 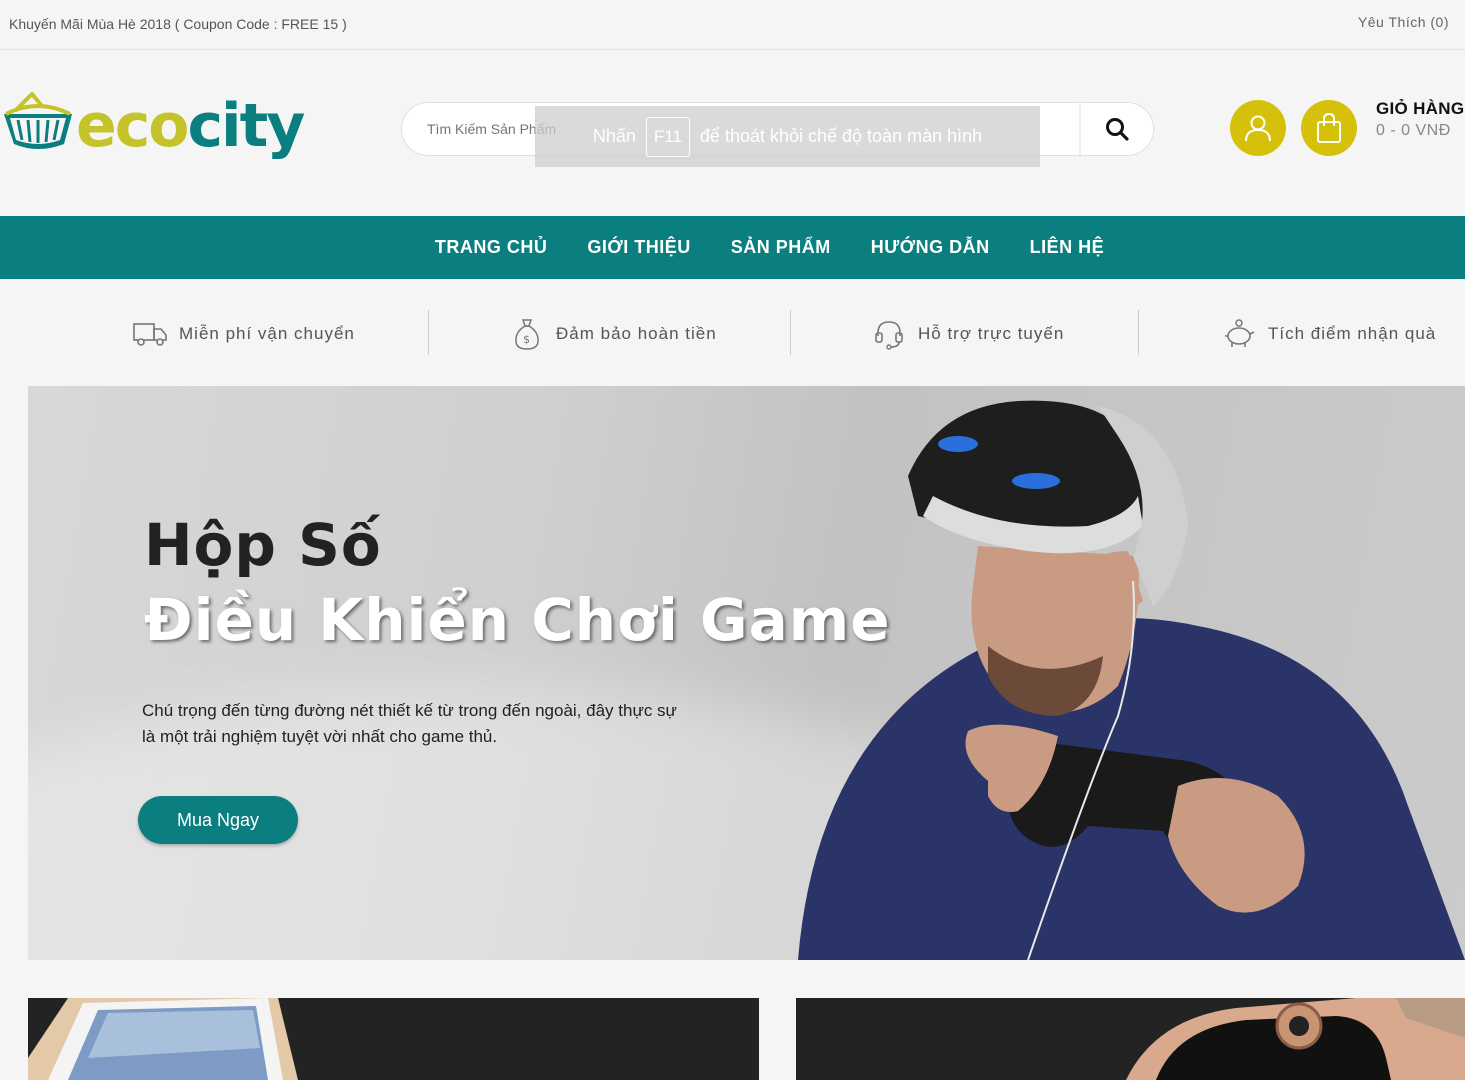 I want to click on cart-summary: GIỎ HÀNG 0 - 0 VNĐ, so click(x=1420, y=119).